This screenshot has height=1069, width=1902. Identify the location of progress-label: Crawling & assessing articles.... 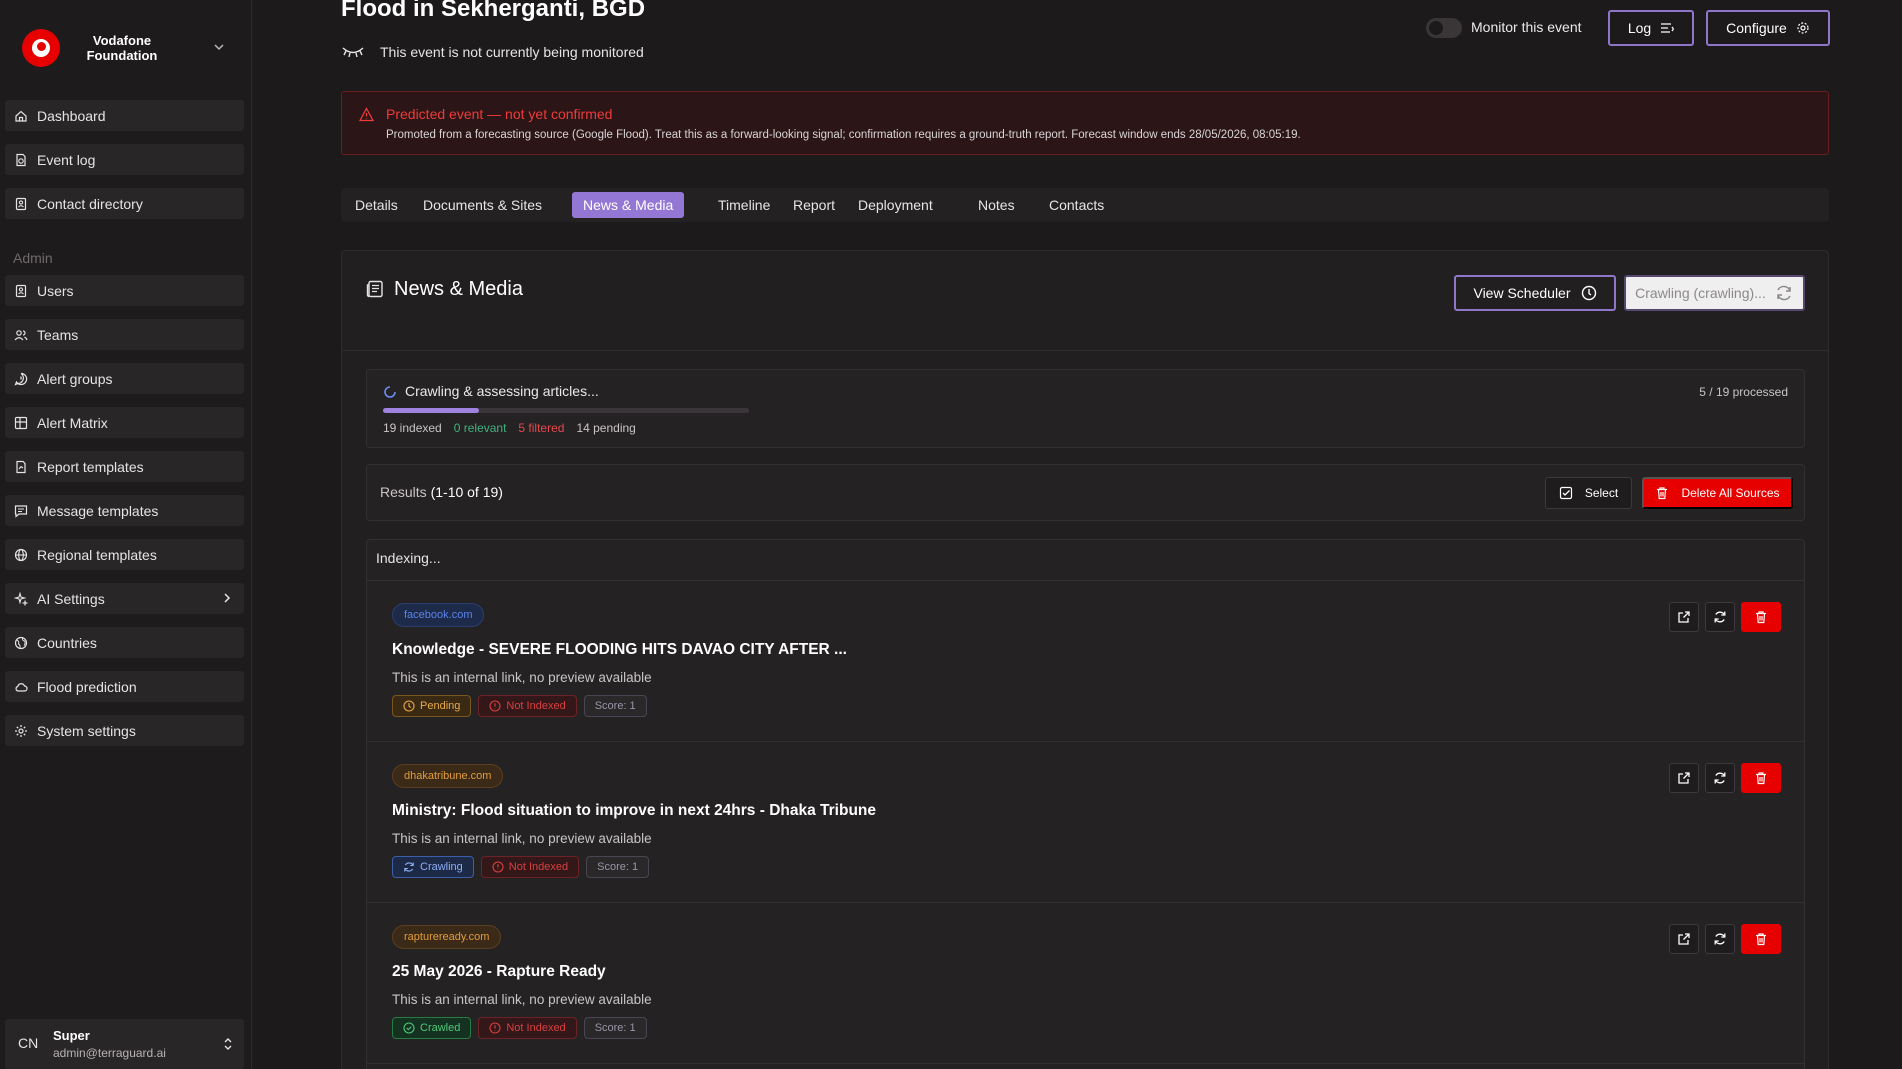
(502, 391).